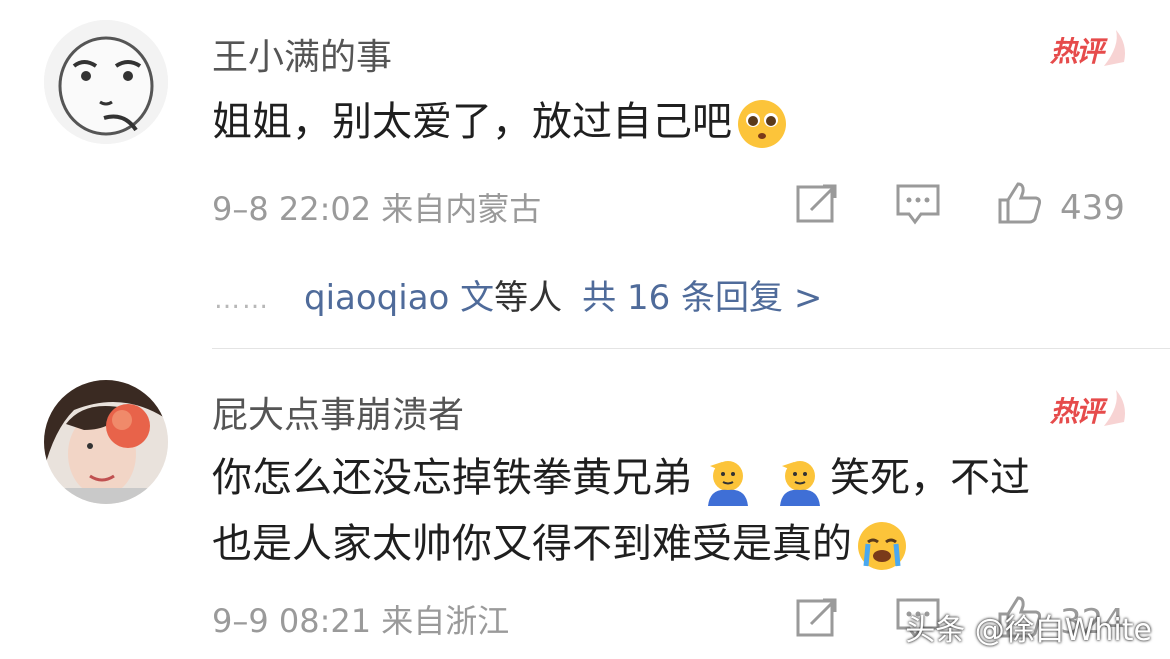 This screenshot has width=1170, height=659. I want to click on comment-icon, so click(918, 208).